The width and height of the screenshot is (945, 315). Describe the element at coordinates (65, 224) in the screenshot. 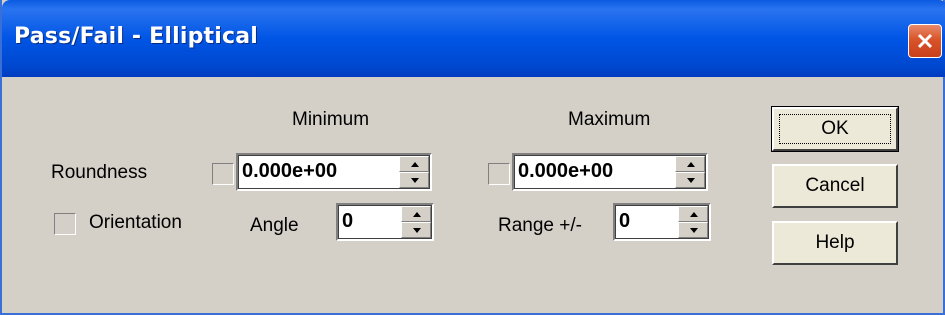

I see `orientation-checkbox` at that location.